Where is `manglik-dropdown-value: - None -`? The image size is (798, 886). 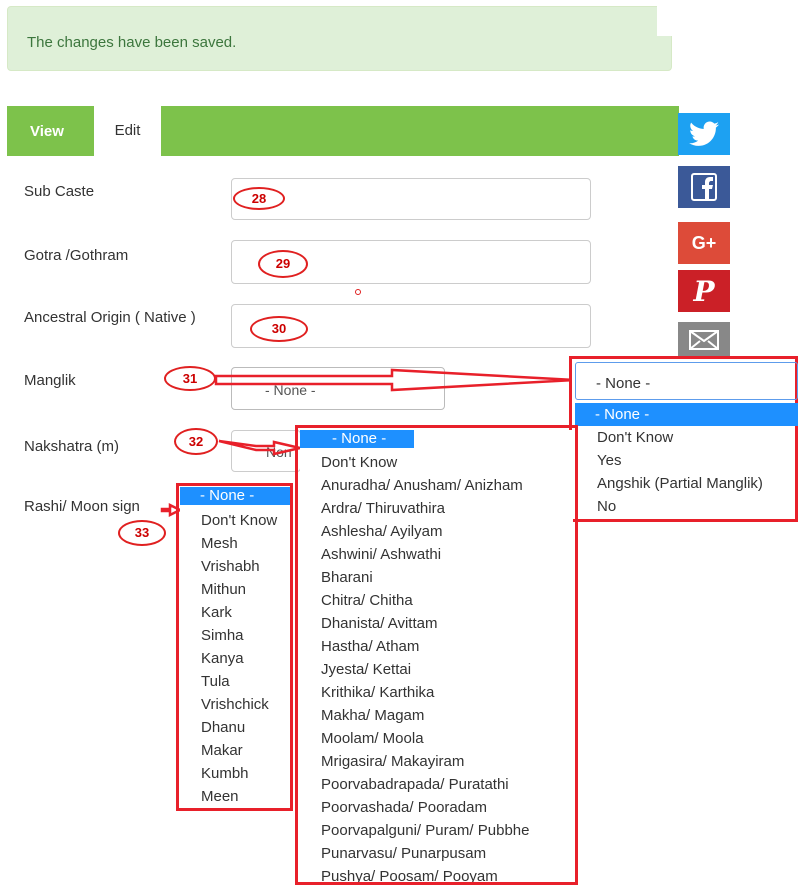 manglik-dropdown-value: - None - is located at coordinates (623, 383).